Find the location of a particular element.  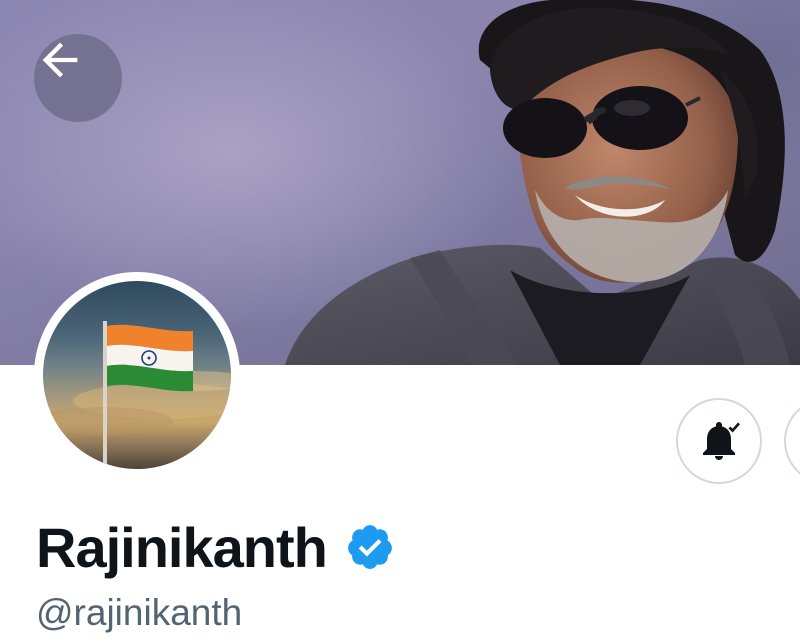

notifications-toggle-button is located at coordinates (719, 441).